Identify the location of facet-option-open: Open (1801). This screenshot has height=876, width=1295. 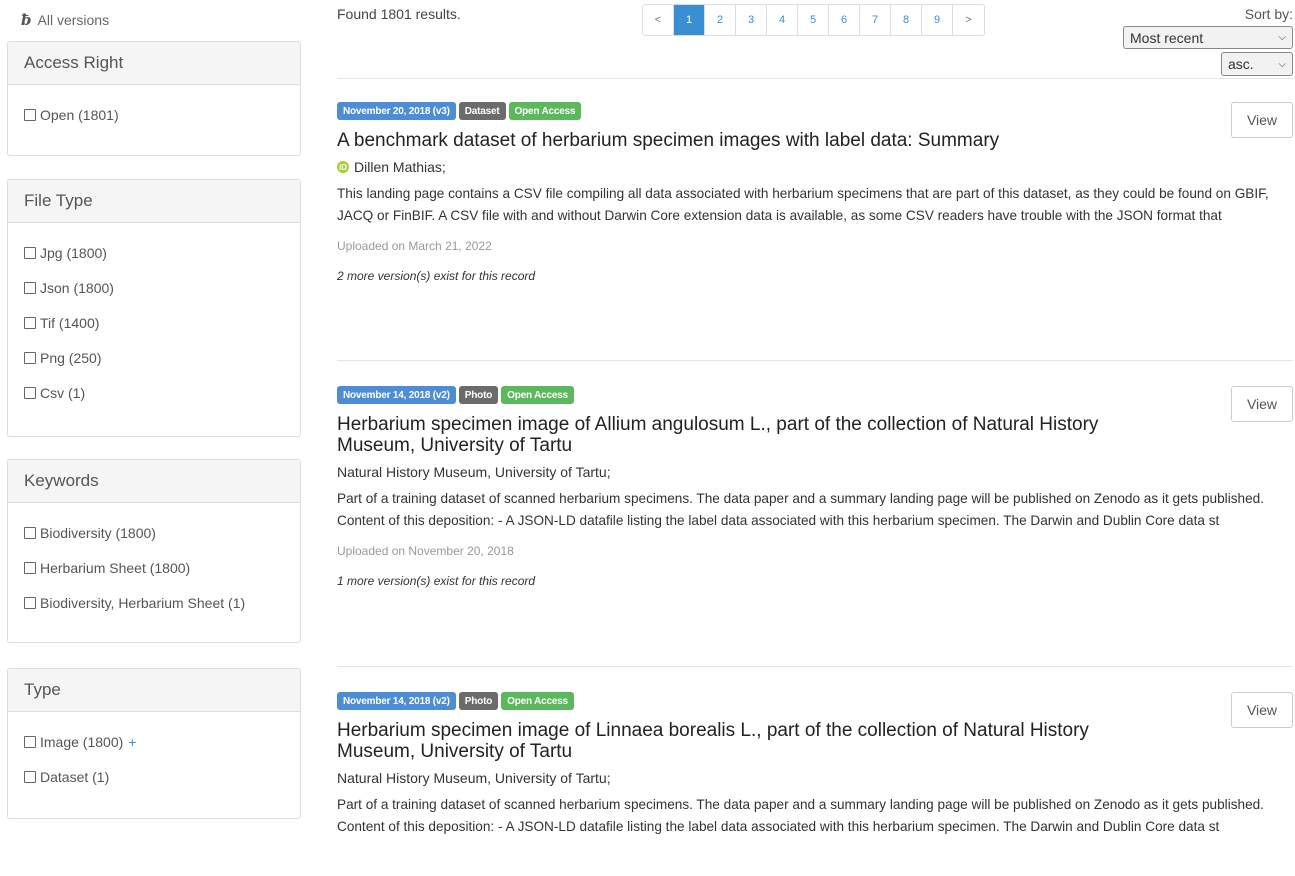
(154, 114).